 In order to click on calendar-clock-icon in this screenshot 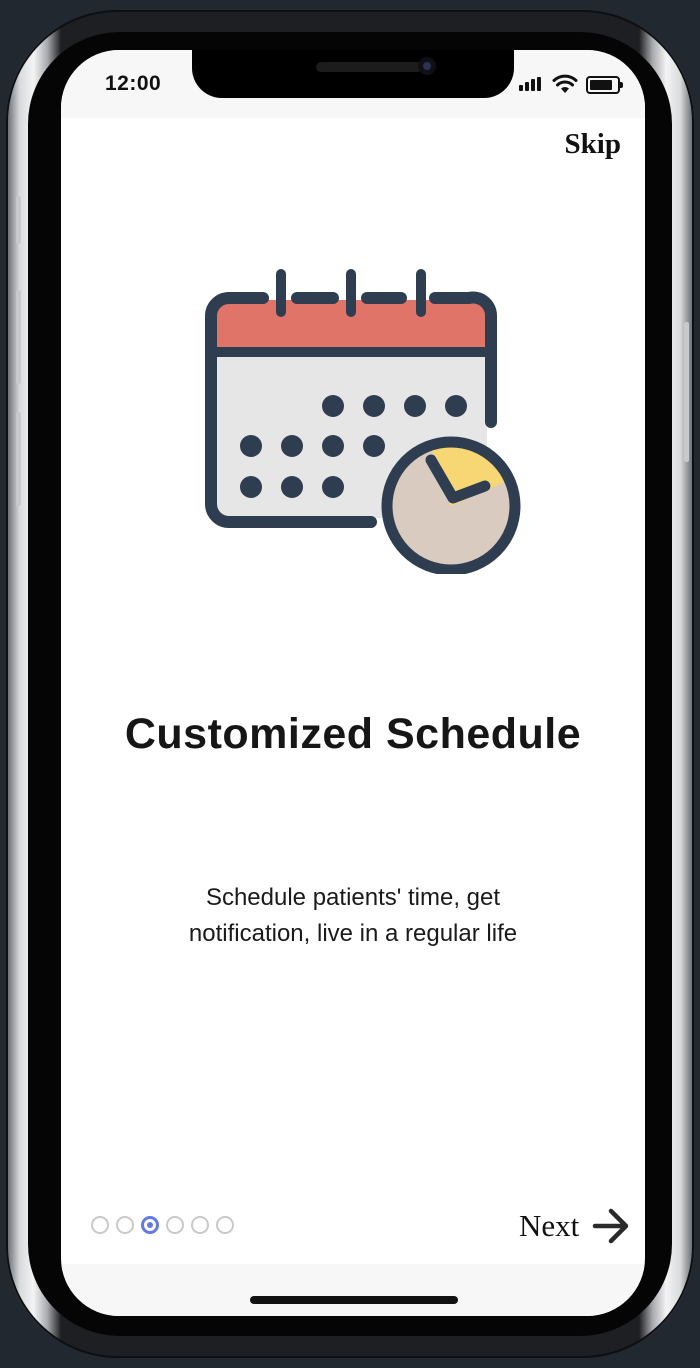, I will do `click(363, 421)`.